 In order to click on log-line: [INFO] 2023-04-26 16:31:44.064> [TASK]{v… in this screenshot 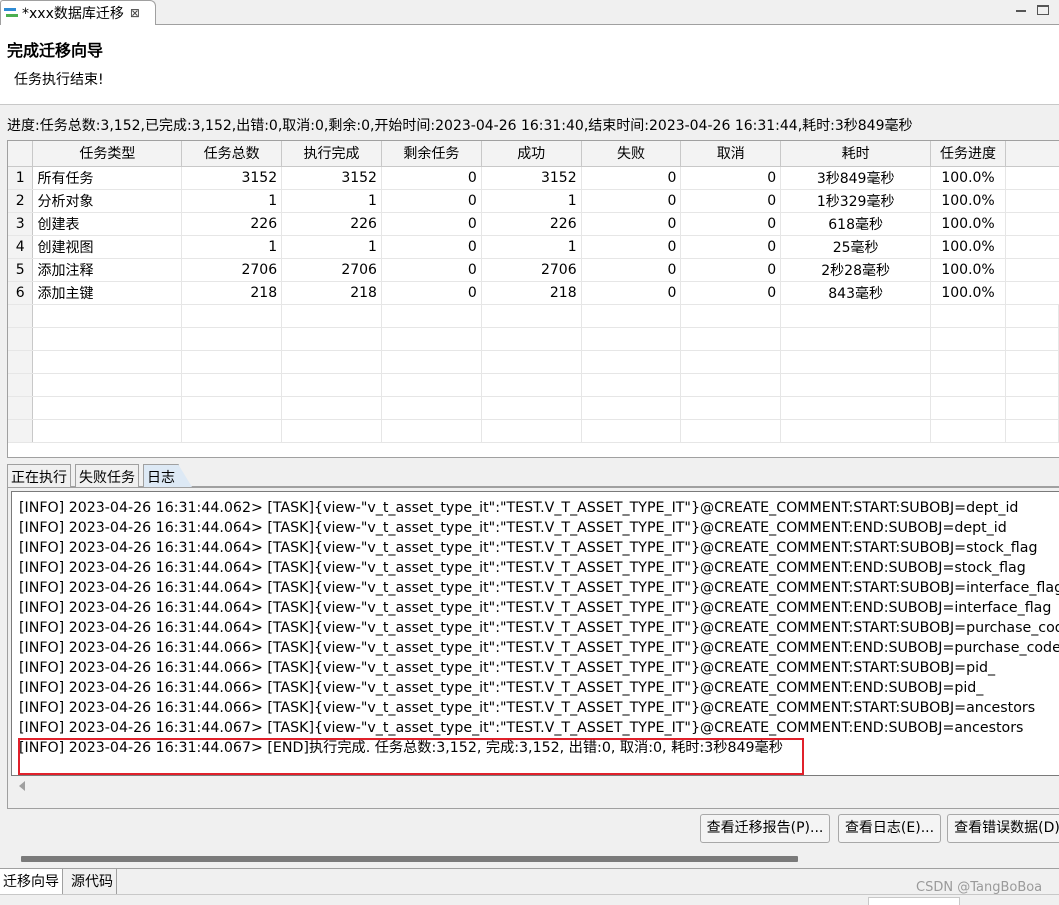, I will do `click(539, 588)`.